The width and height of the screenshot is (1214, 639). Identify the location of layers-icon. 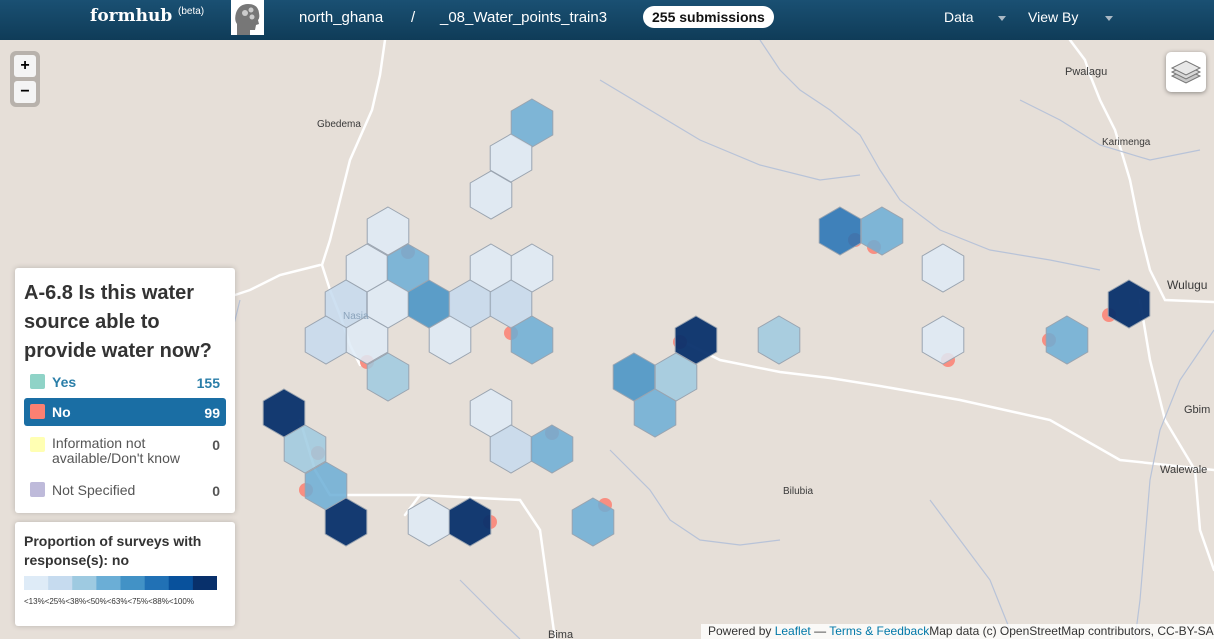
(1186, 72).